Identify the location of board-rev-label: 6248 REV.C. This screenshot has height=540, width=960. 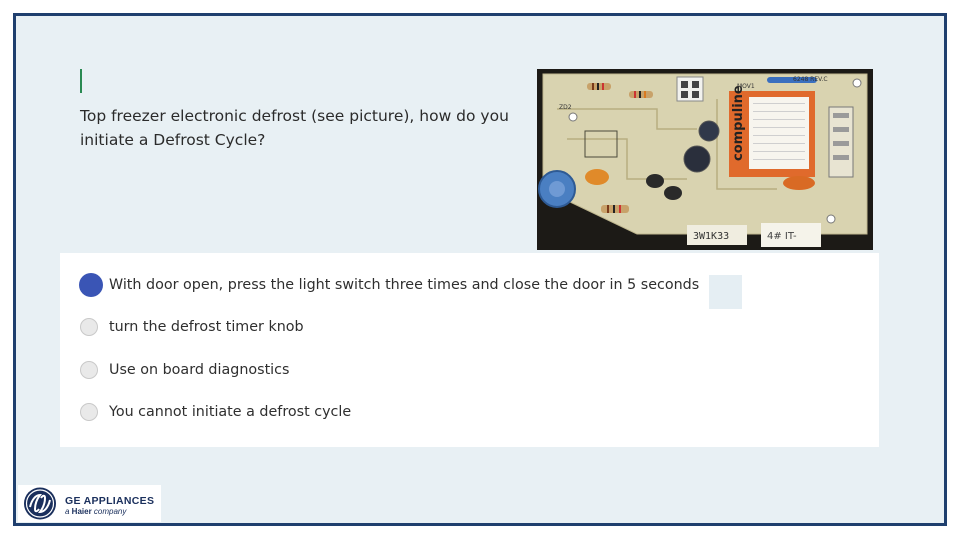
(810, 79).